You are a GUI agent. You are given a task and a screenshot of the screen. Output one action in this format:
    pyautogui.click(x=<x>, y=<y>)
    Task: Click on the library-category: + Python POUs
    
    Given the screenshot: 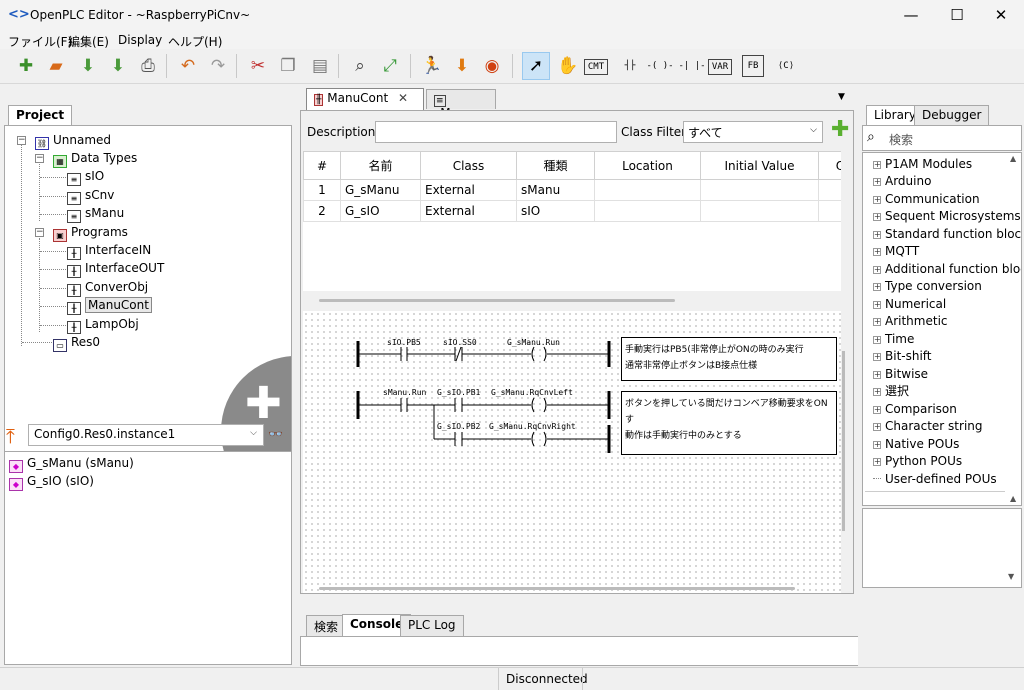 What is the action you would take?
    pyautogui.click(x=917, y=461)
    